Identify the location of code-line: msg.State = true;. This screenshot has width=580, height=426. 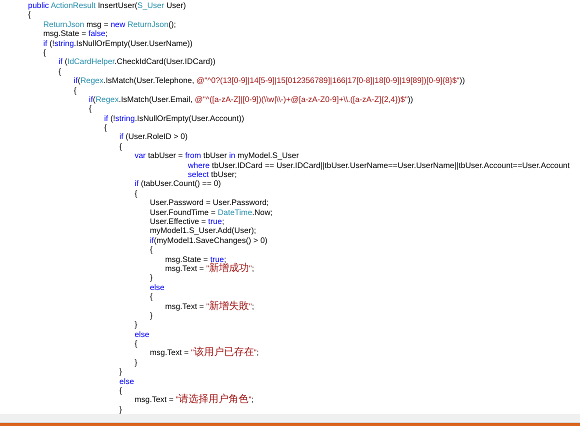
(195, 259).